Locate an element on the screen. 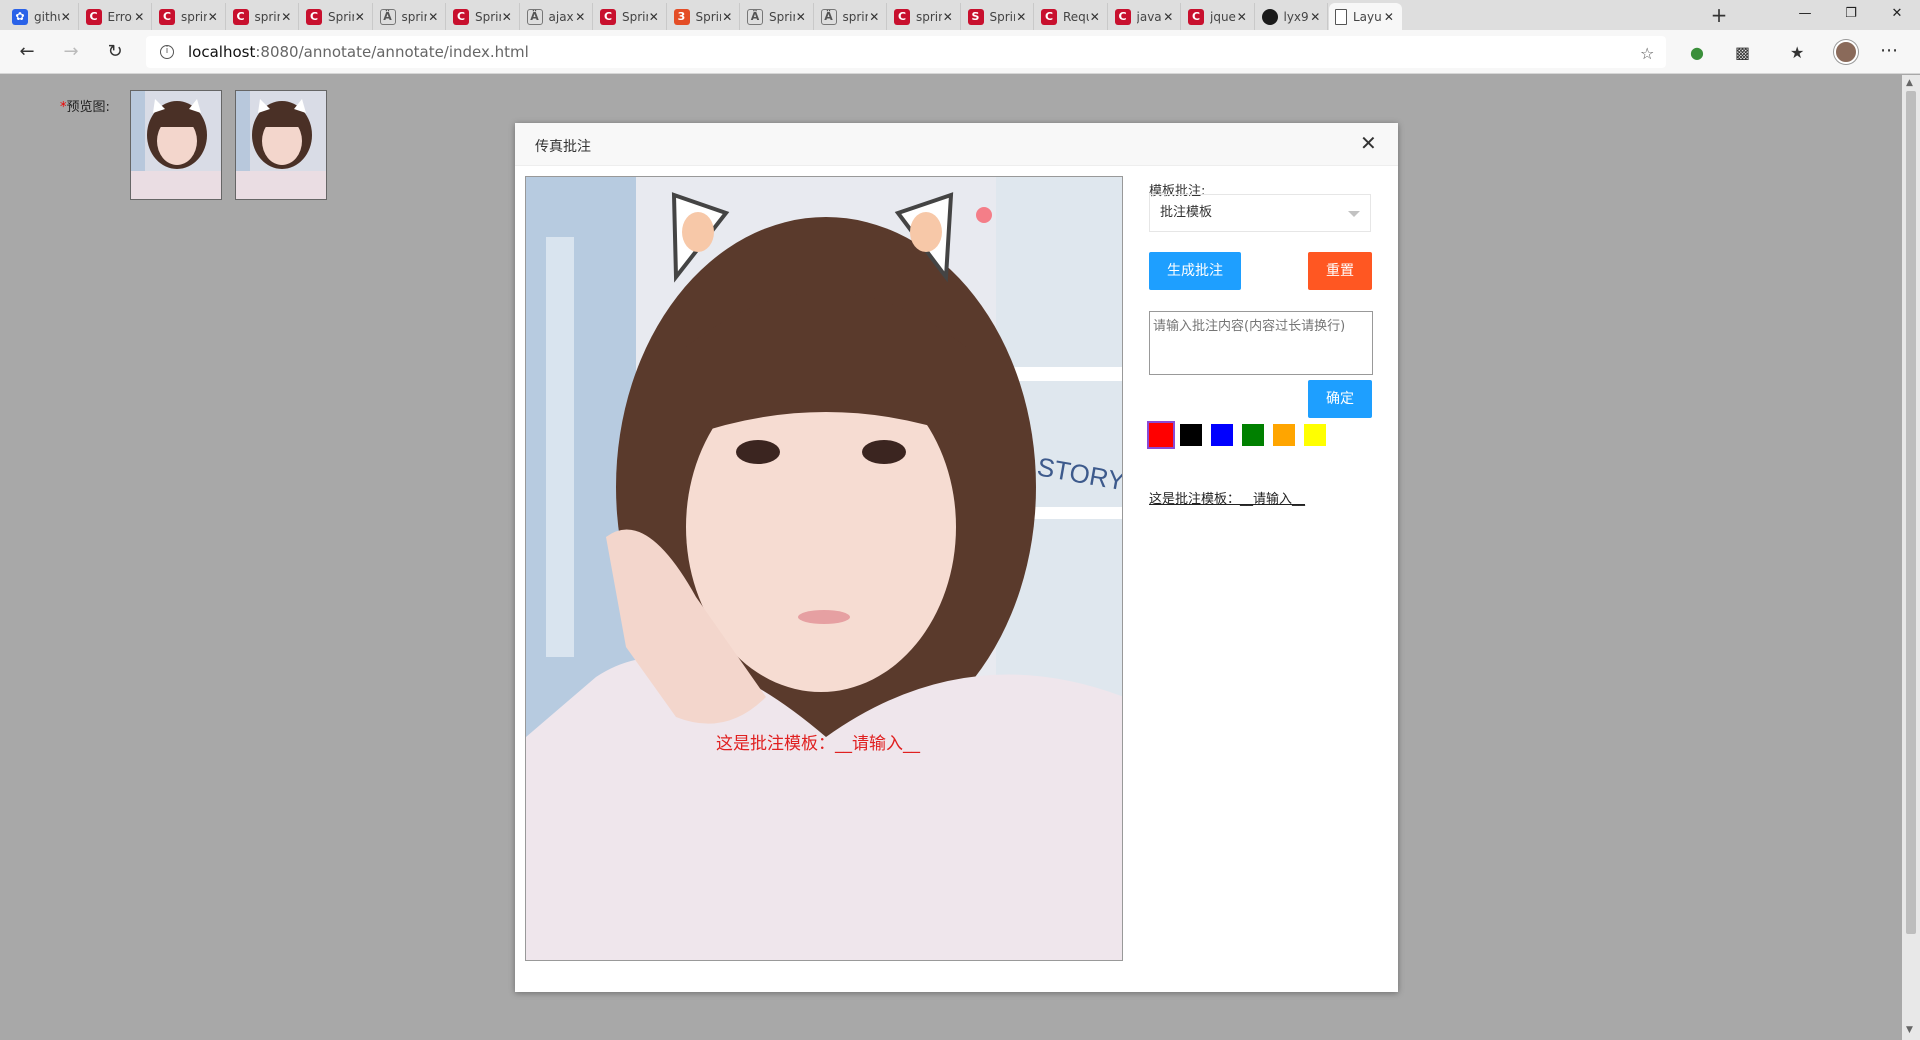 The width and height of the screenshot is (1920, 1040). page-icon is located at coordinates (1341, 16).